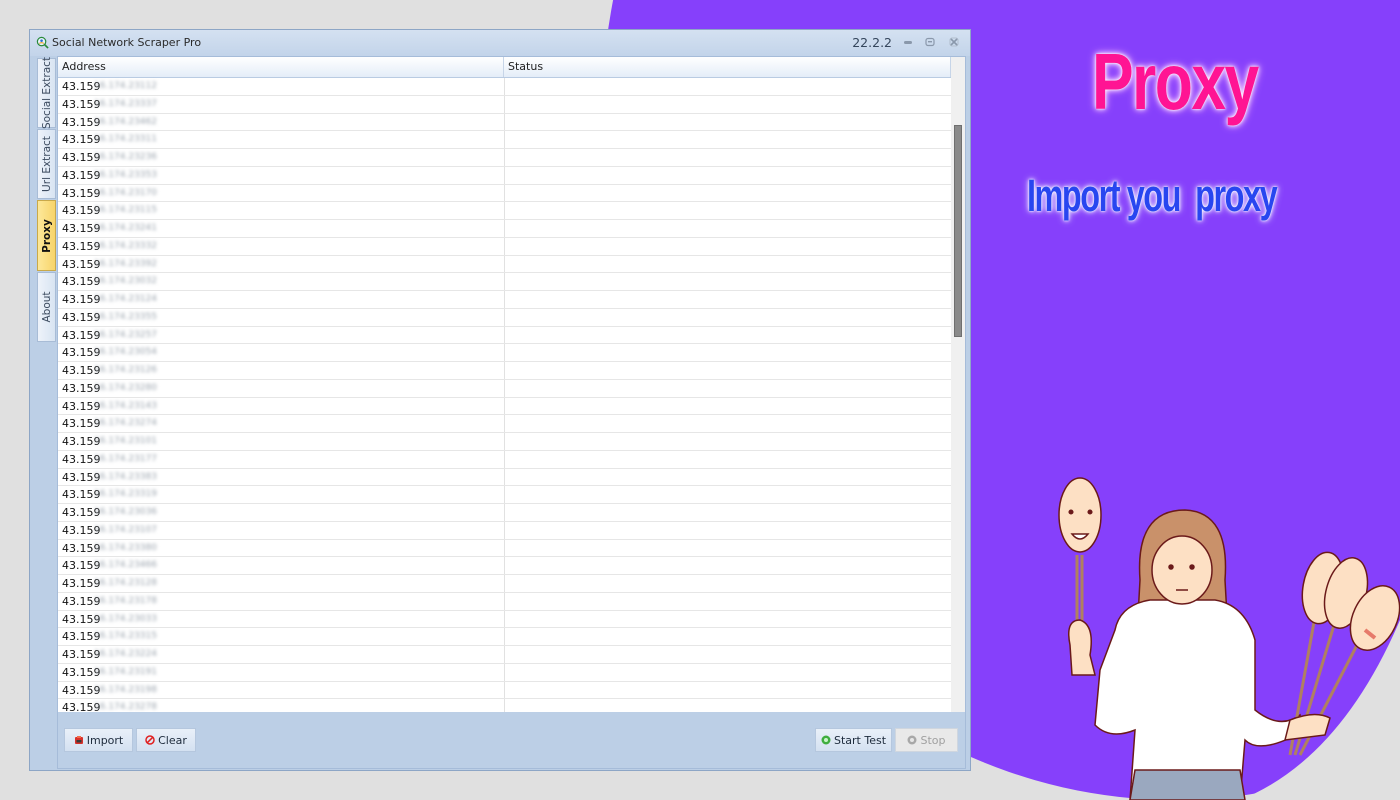 This screenshot has width=1400, height=800. I want to click on side-tab-strip: Social Extract Url Extract Proxy About, so click(47, 417).